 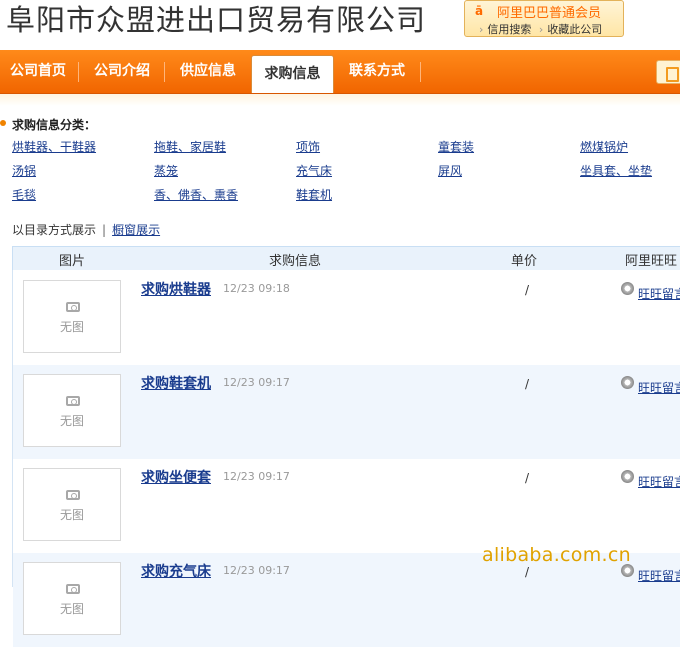 What do you see at coordinates (616, 170) in the screenshot?
I see `category-link: 坐具套、坐垫` at bounding box center [616, 170].